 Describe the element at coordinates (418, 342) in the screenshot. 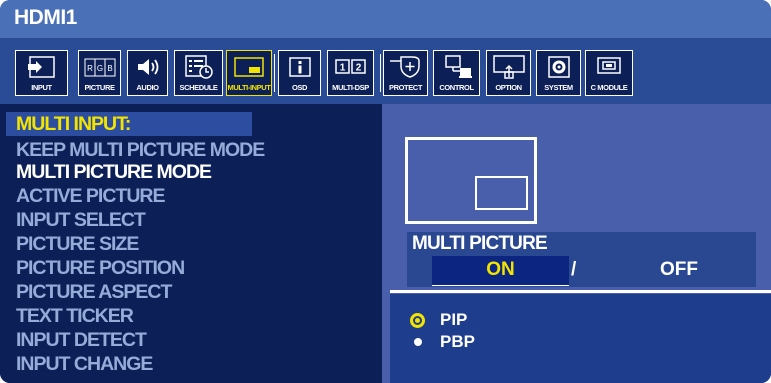

I see `pbp-radio` at that location.